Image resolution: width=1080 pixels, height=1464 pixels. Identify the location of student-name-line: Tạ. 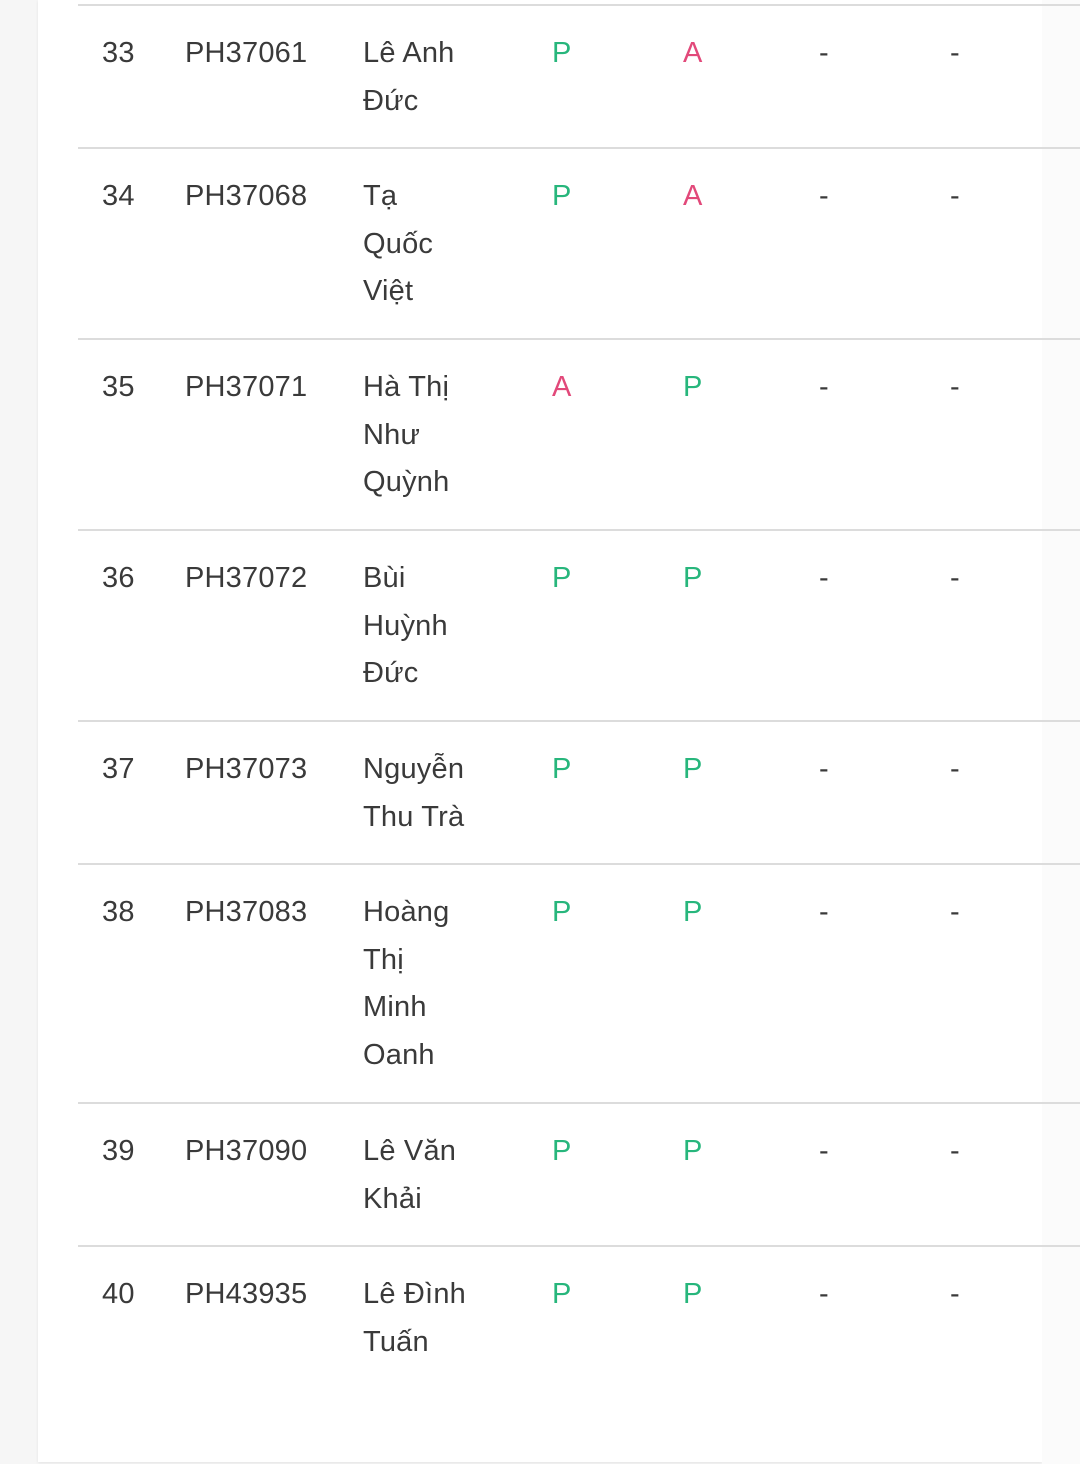
(380, 196).